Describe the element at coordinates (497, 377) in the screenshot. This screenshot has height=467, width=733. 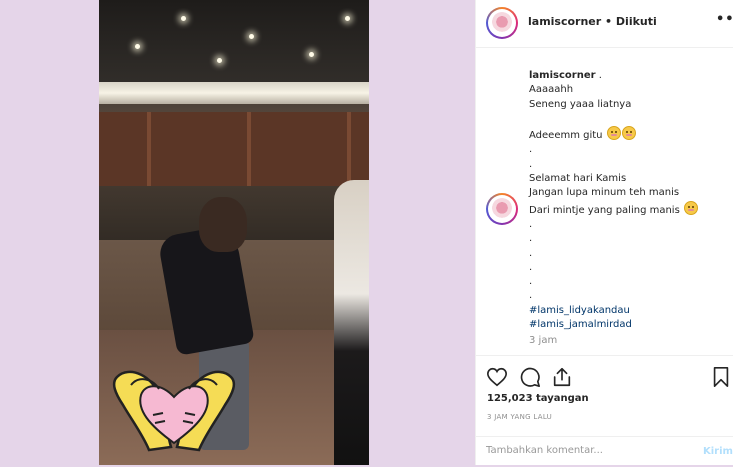
I see `heart-icon` at that location.